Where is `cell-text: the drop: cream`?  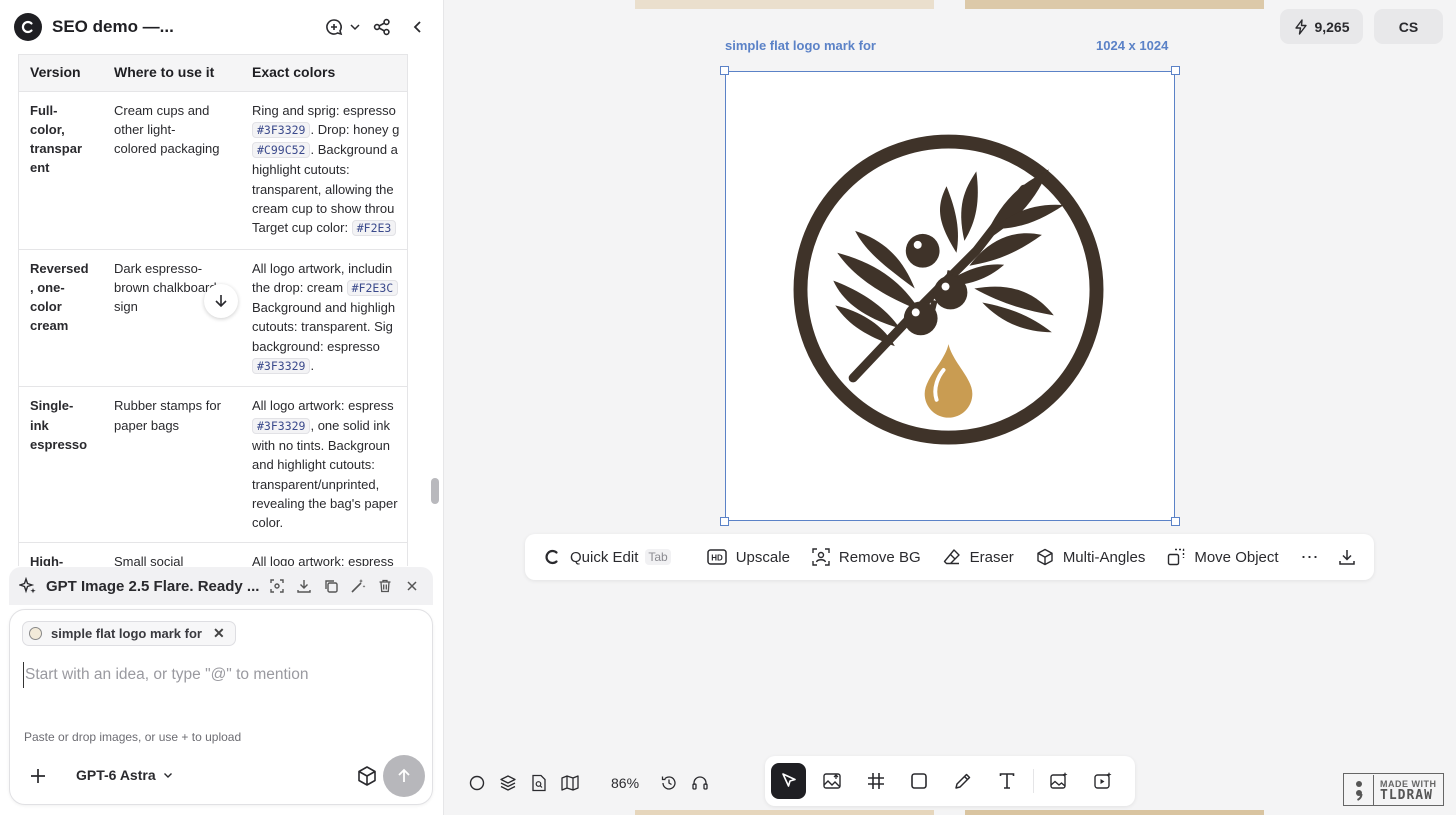 cell-text: the drop: cream is located at coordinates (299, 287).